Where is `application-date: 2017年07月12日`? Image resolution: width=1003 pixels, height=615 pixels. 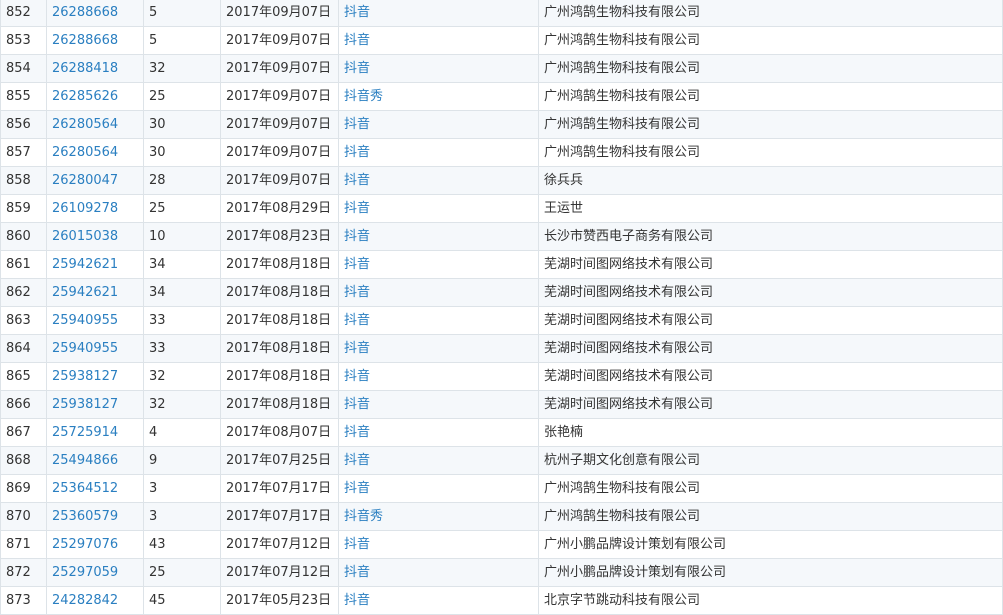 application-date: 2017年07月12日 is located at coordinates (279, 544).